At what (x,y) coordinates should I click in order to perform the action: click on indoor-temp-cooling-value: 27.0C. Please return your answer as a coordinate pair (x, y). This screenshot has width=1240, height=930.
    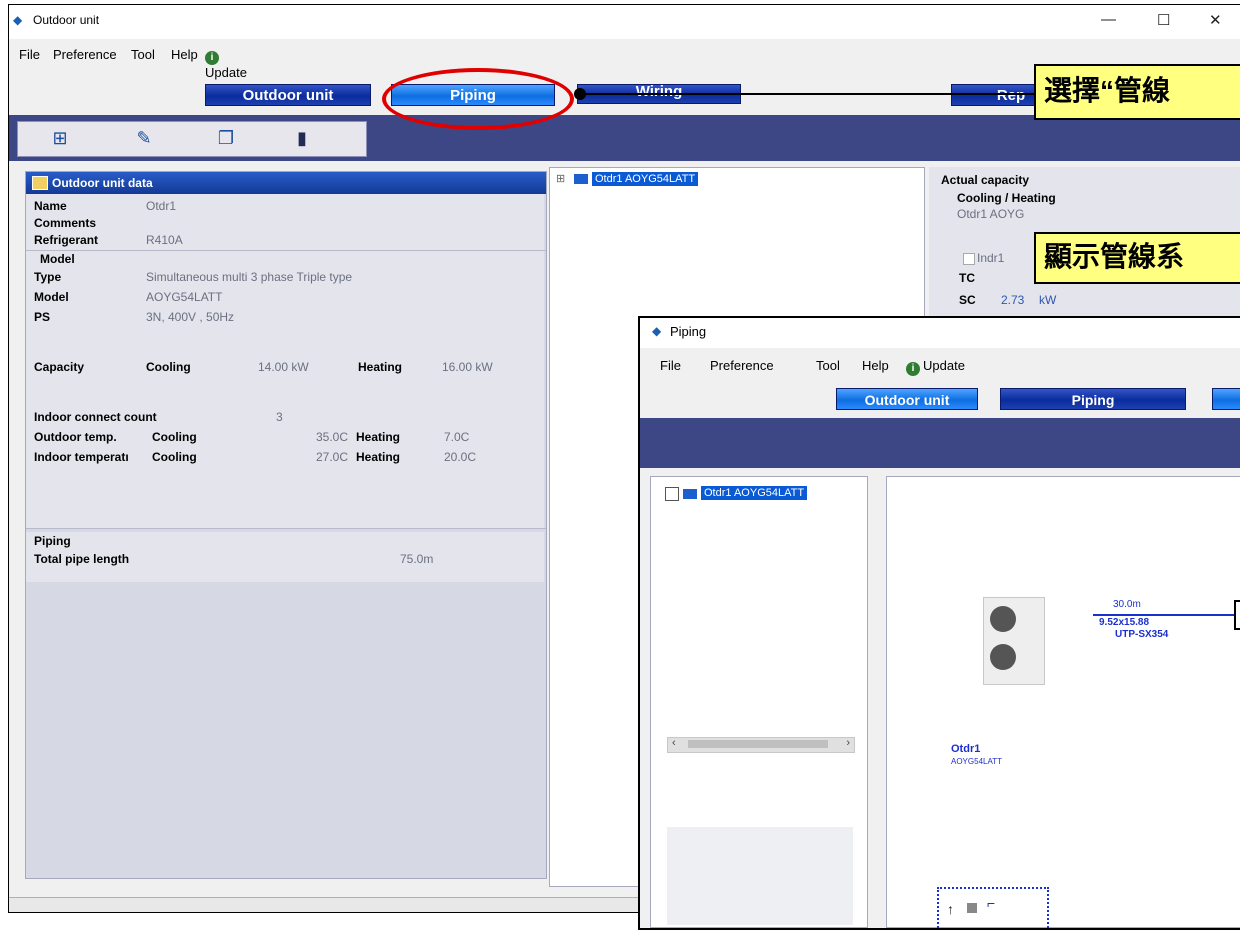
    Looking at the image, I should click on (332, 457).